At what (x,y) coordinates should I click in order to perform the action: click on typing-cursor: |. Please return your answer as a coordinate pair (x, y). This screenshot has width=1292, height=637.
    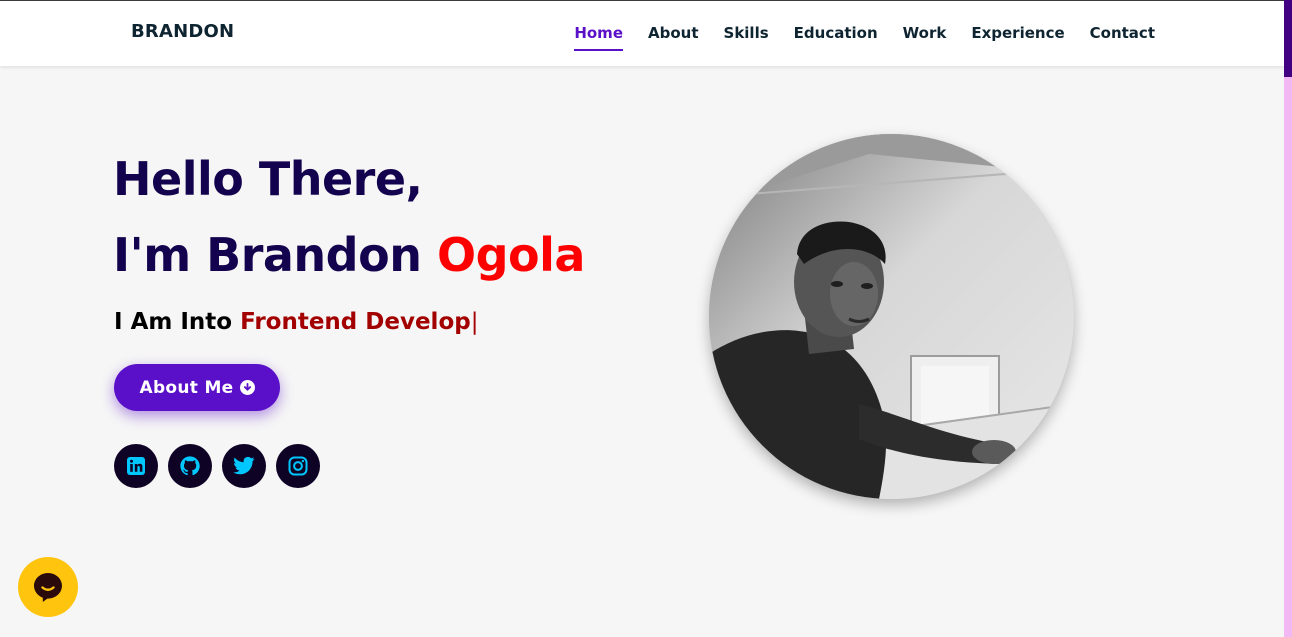
    Looking at the image, I should click on (474, 322).